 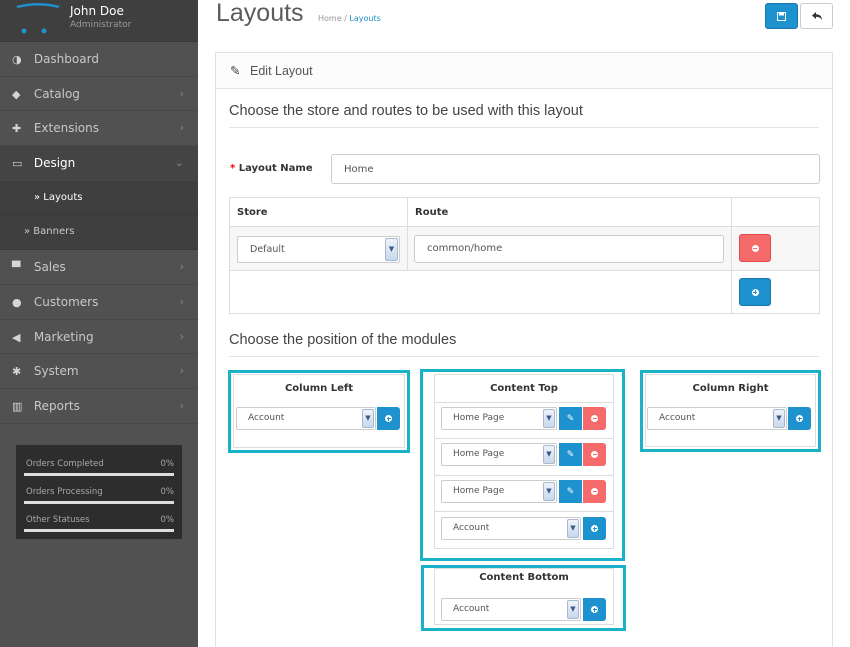 I want to click on nav-label: Design, so click(x=54, y=163).